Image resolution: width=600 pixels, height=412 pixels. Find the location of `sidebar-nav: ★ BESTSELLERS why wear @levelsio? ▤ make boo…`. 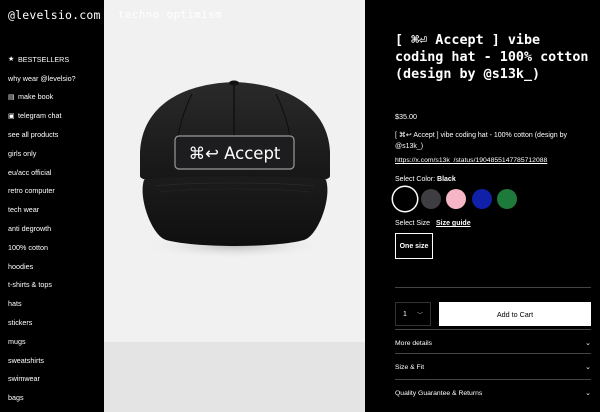

sidebar-nav: ★ BESTSELLERS why wear @levelsio? ▤ make boo… is located at coordinates (55, 231).